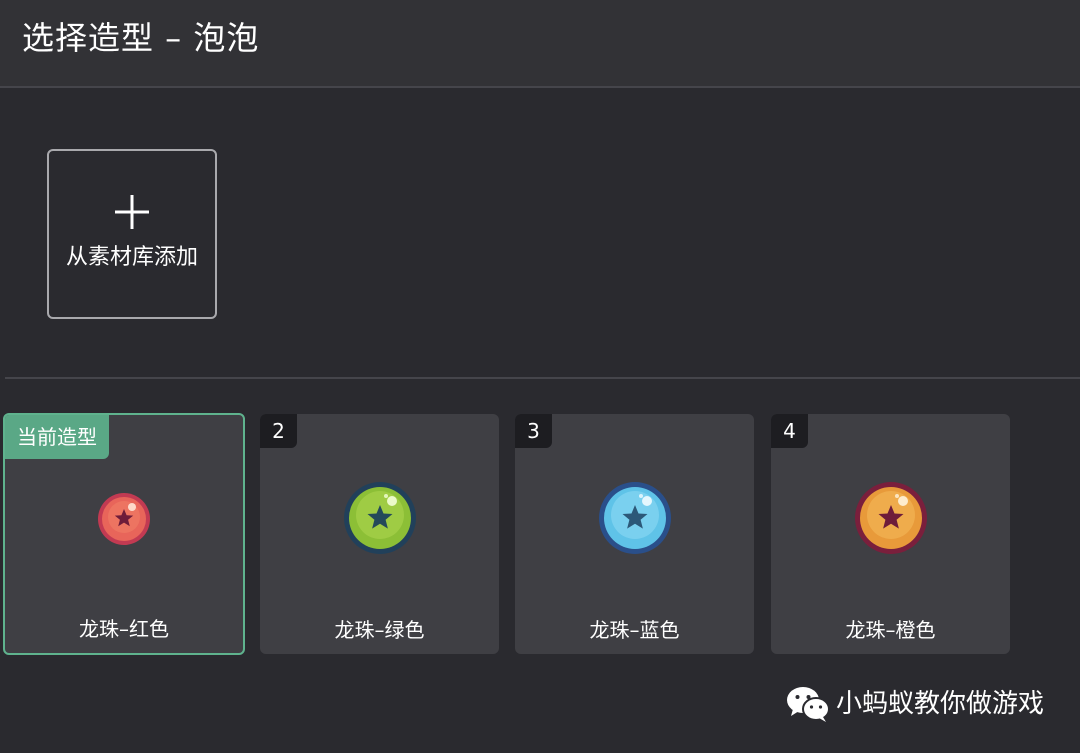 Image resolution: width=1080 pixels, height=753 pixels. What do you see at coordinates (808, 704) in the screenshot?
I see `wechat-icon` at bounding box center [808, 704].